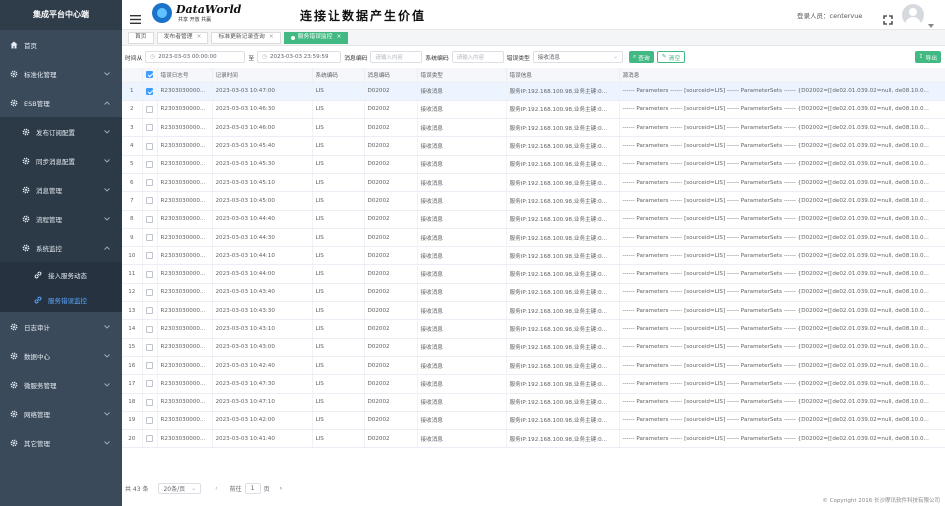 Image resolution: width=945 pixels, height=506 pixels. What do you see at coordinates (61, 442) in the screenshot?
I see `sidebar-item-14: 其它管理` at bounding box center [61, 442].